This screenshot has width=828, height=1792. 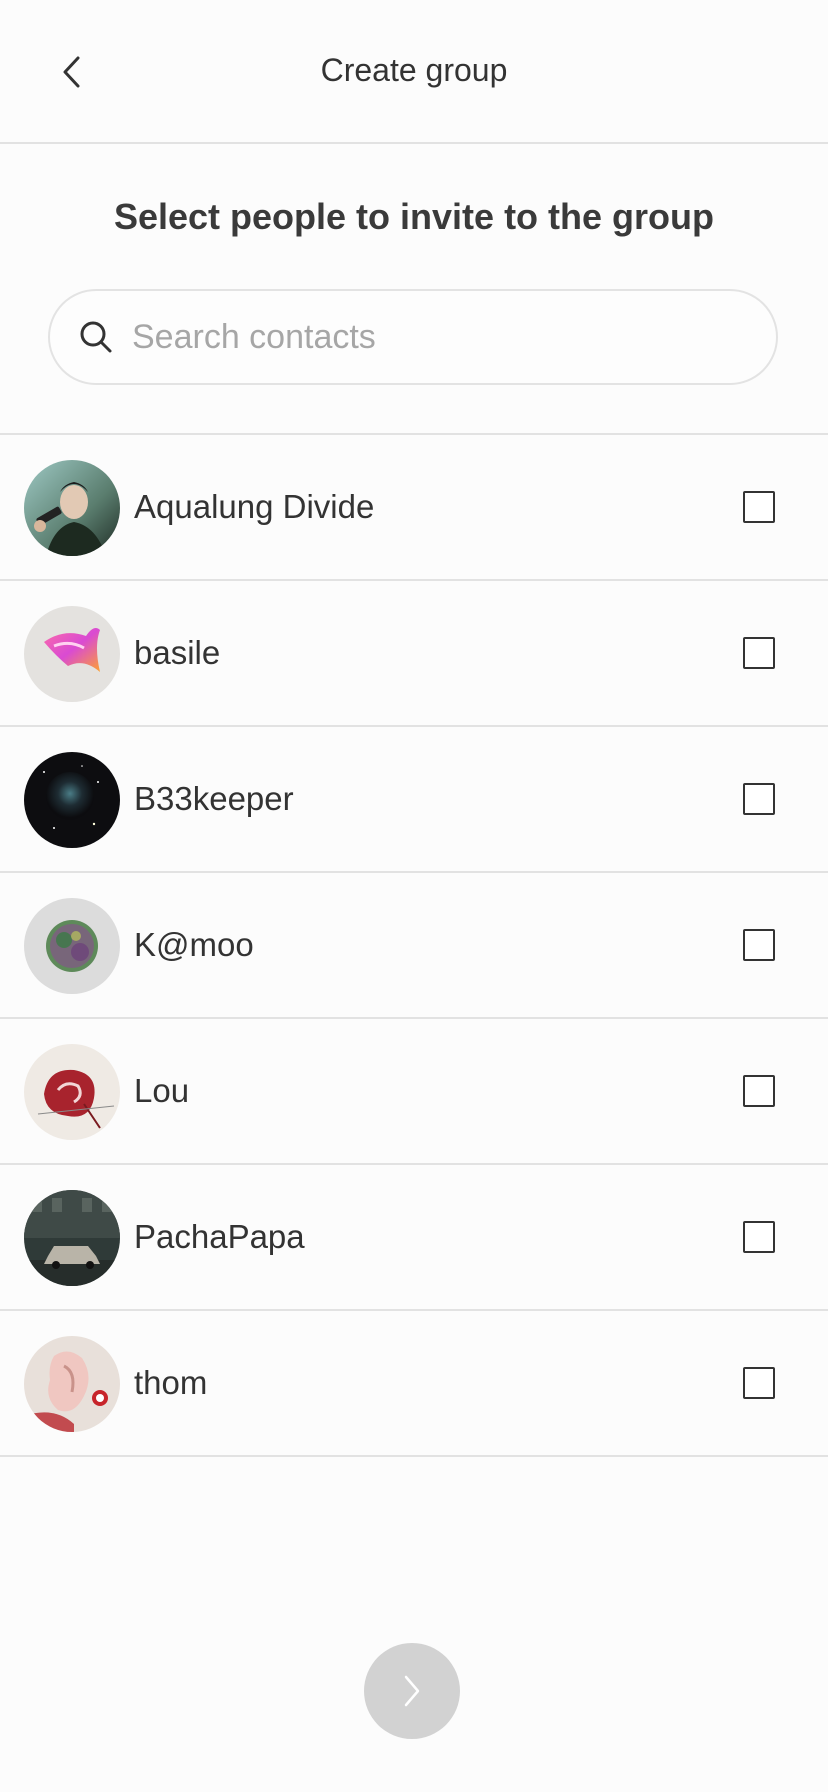 I want to click on contact-row-kamoo: K@moo, so click(x=414, y=946).